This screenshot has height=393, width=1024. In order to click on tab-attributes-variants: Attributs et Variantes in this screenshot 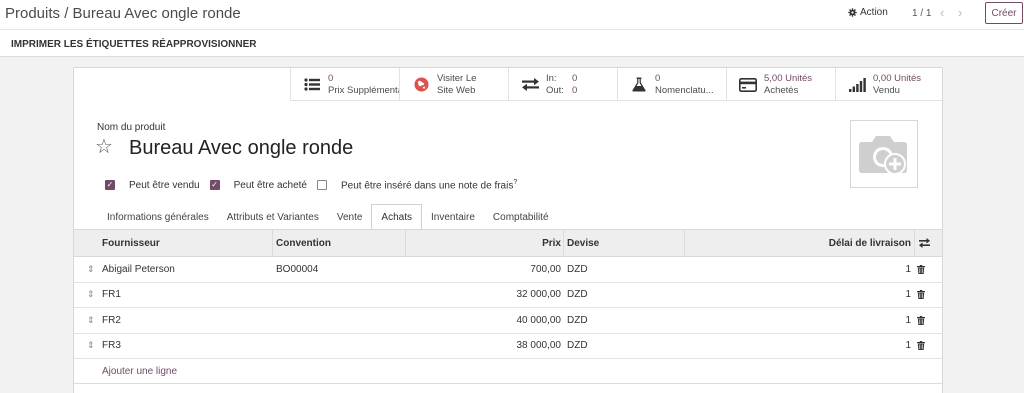, I will do `click(273, 217)`.